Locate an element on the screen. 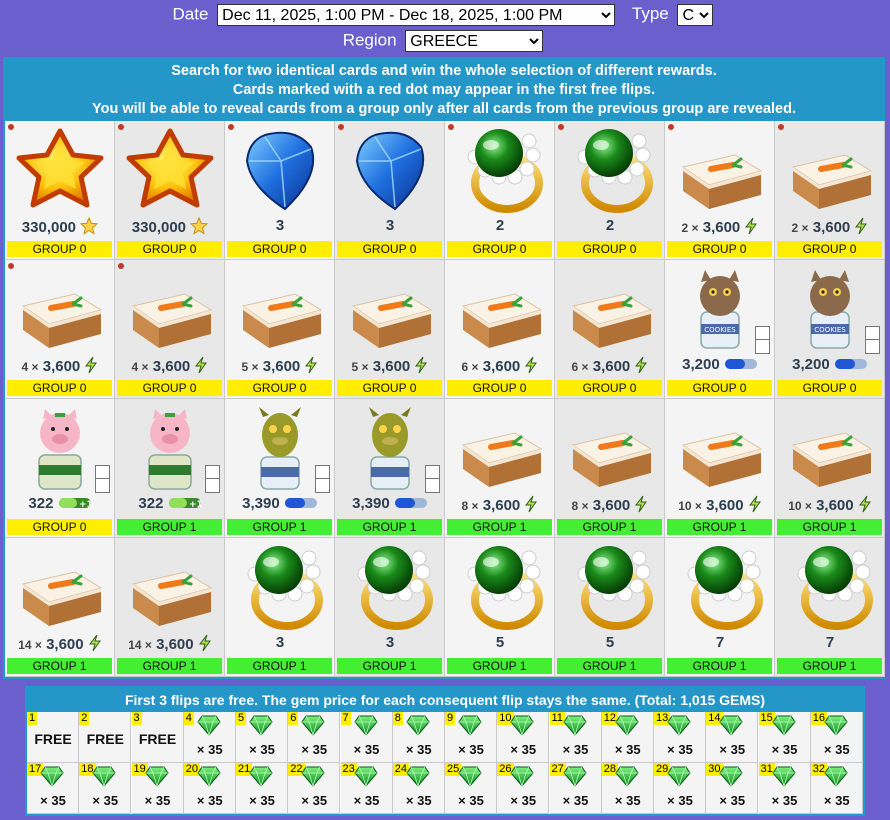  card-amount: 3,390 is located at coordinates (261, 503).